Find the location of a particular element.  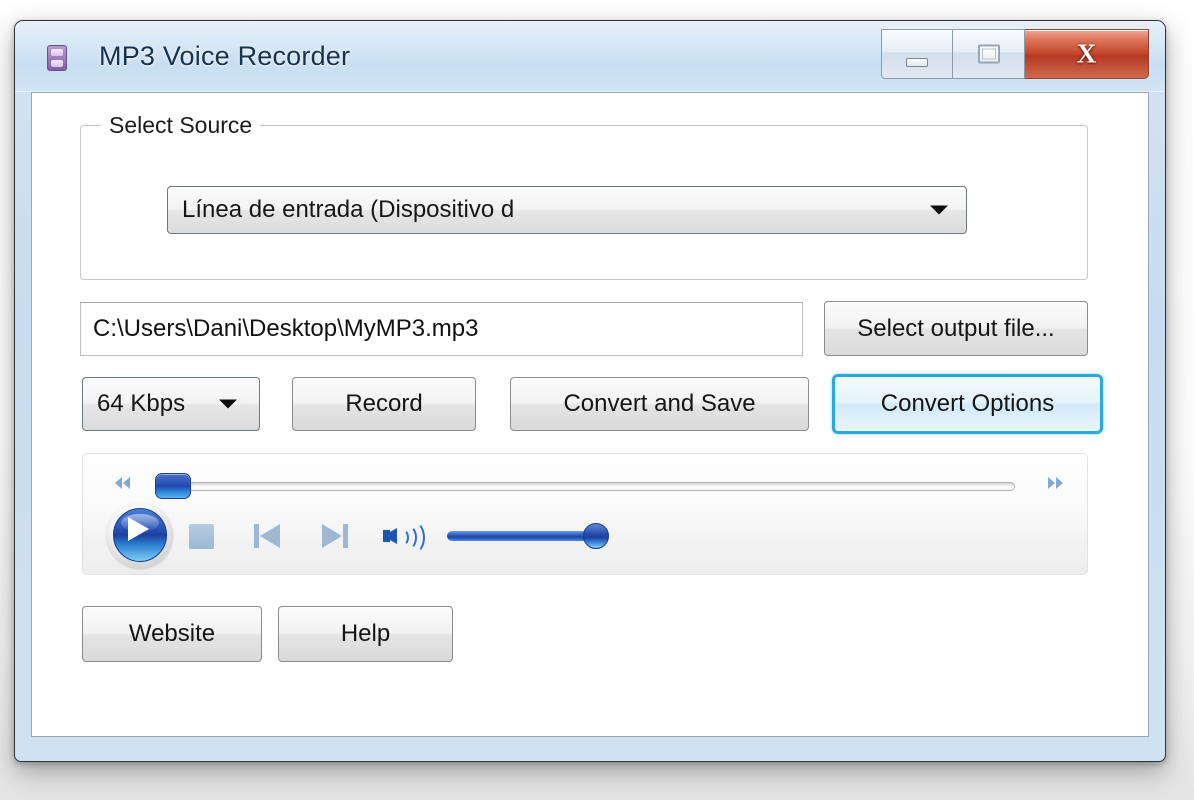

media-player-panel is located at coordinates (585, 514).